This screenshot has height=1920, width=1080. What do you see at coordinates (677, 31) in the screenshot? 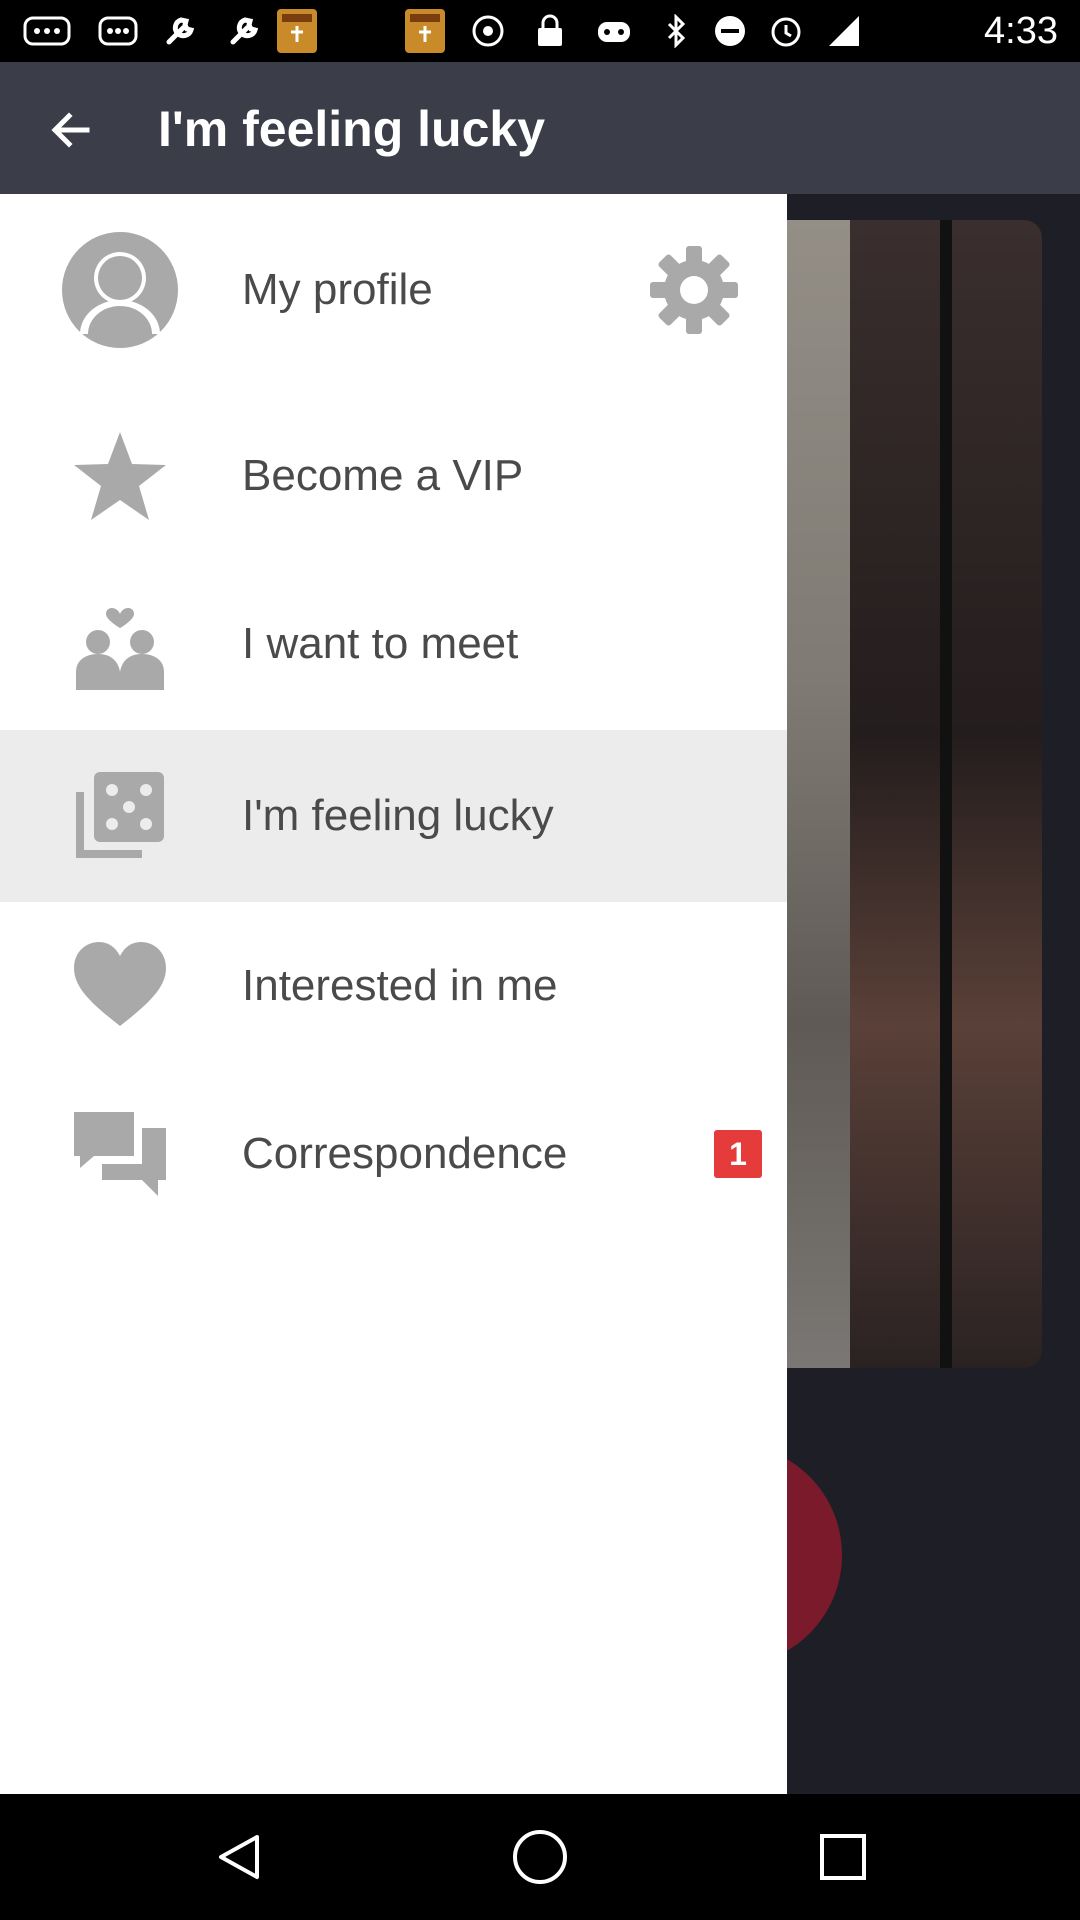
I see `bluetooth-icon` at bounding box center [677, 31].